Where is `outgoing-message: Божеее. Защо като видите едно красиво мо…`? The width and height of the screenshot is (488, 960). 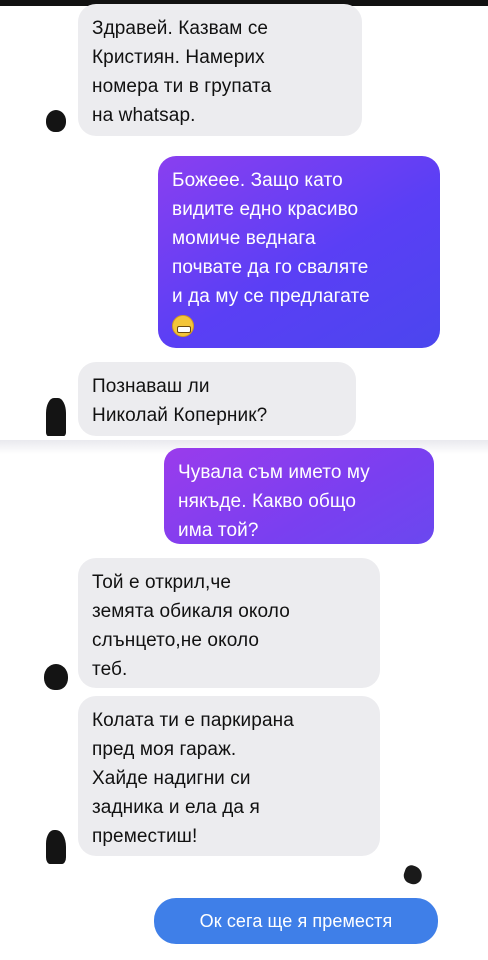
outgoing-message: Божеее. Защо като видите едно красиво мо… is located at coordinates (299, 252).